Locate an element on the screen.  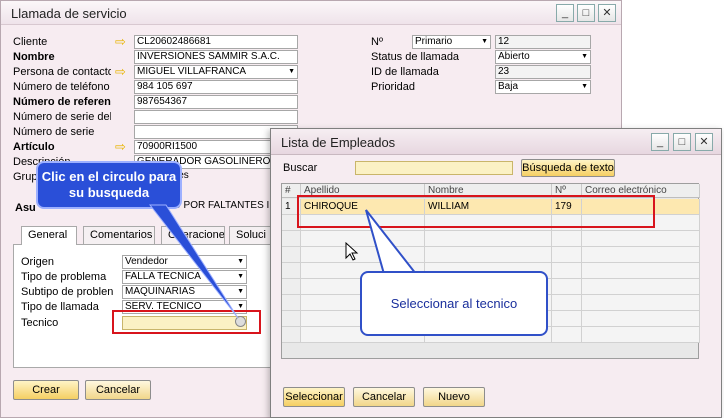
callout2-pointer-layer is located at coordinates (392, 242).